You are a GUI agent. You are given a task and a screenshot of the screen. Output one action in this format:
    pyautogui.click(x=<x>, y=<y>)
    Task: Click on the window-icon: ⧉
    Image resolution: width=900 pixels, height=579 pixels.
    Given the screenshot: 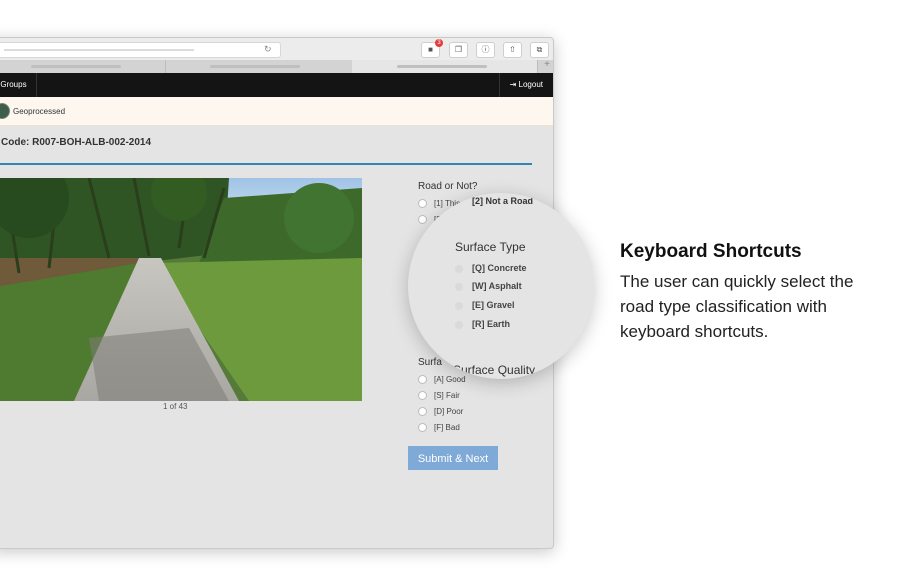 What is the action you would take?
    pyautogui.click(x=539, y=50)
    